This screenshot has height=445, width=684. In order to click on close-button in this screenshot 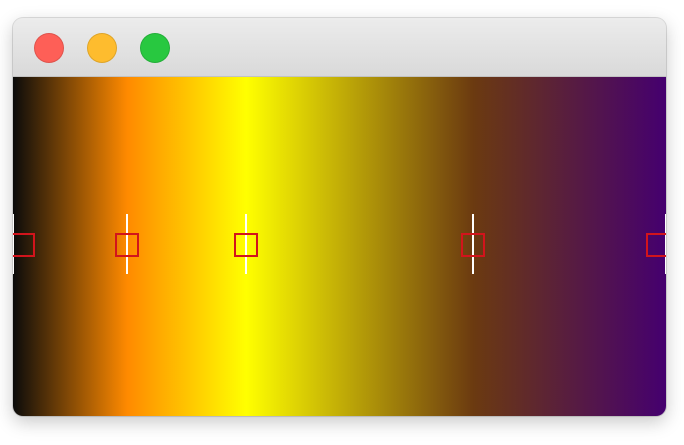, I will do `click(49, 48)`.